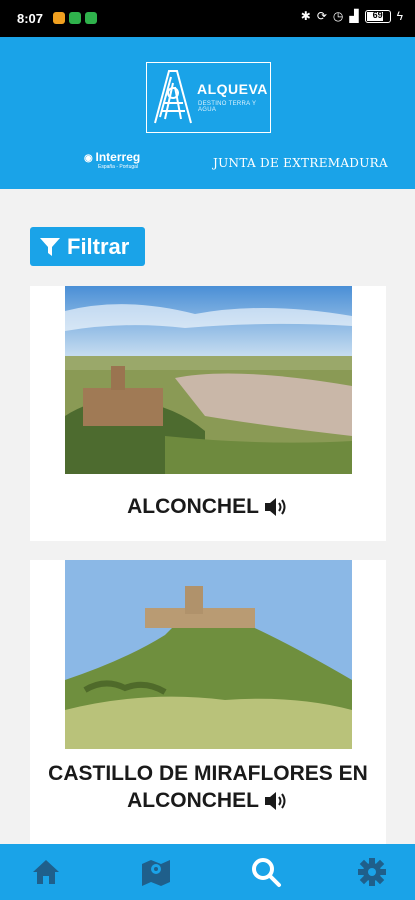 This screenshot has height=900, width=415. What do you see at coordinates (207, 872) in the screenshot?
I see `bottom-navigation` at bounding box center [207, 872].